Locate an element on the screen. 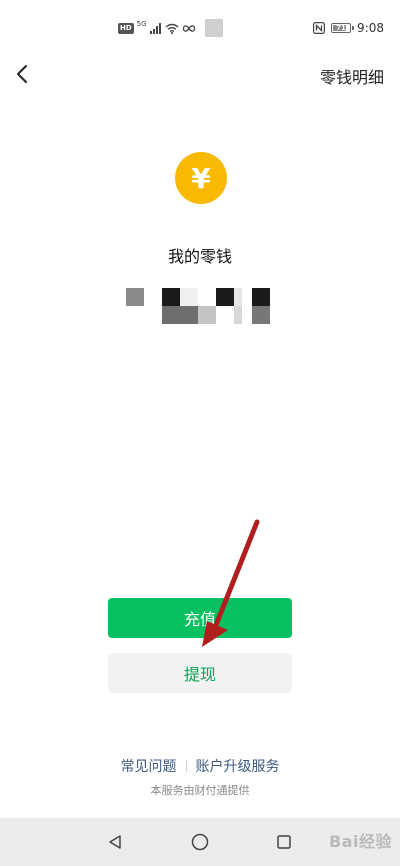 The image size is (400, 866). withdraw-button: 提现 is located at coordinates (200, 673).